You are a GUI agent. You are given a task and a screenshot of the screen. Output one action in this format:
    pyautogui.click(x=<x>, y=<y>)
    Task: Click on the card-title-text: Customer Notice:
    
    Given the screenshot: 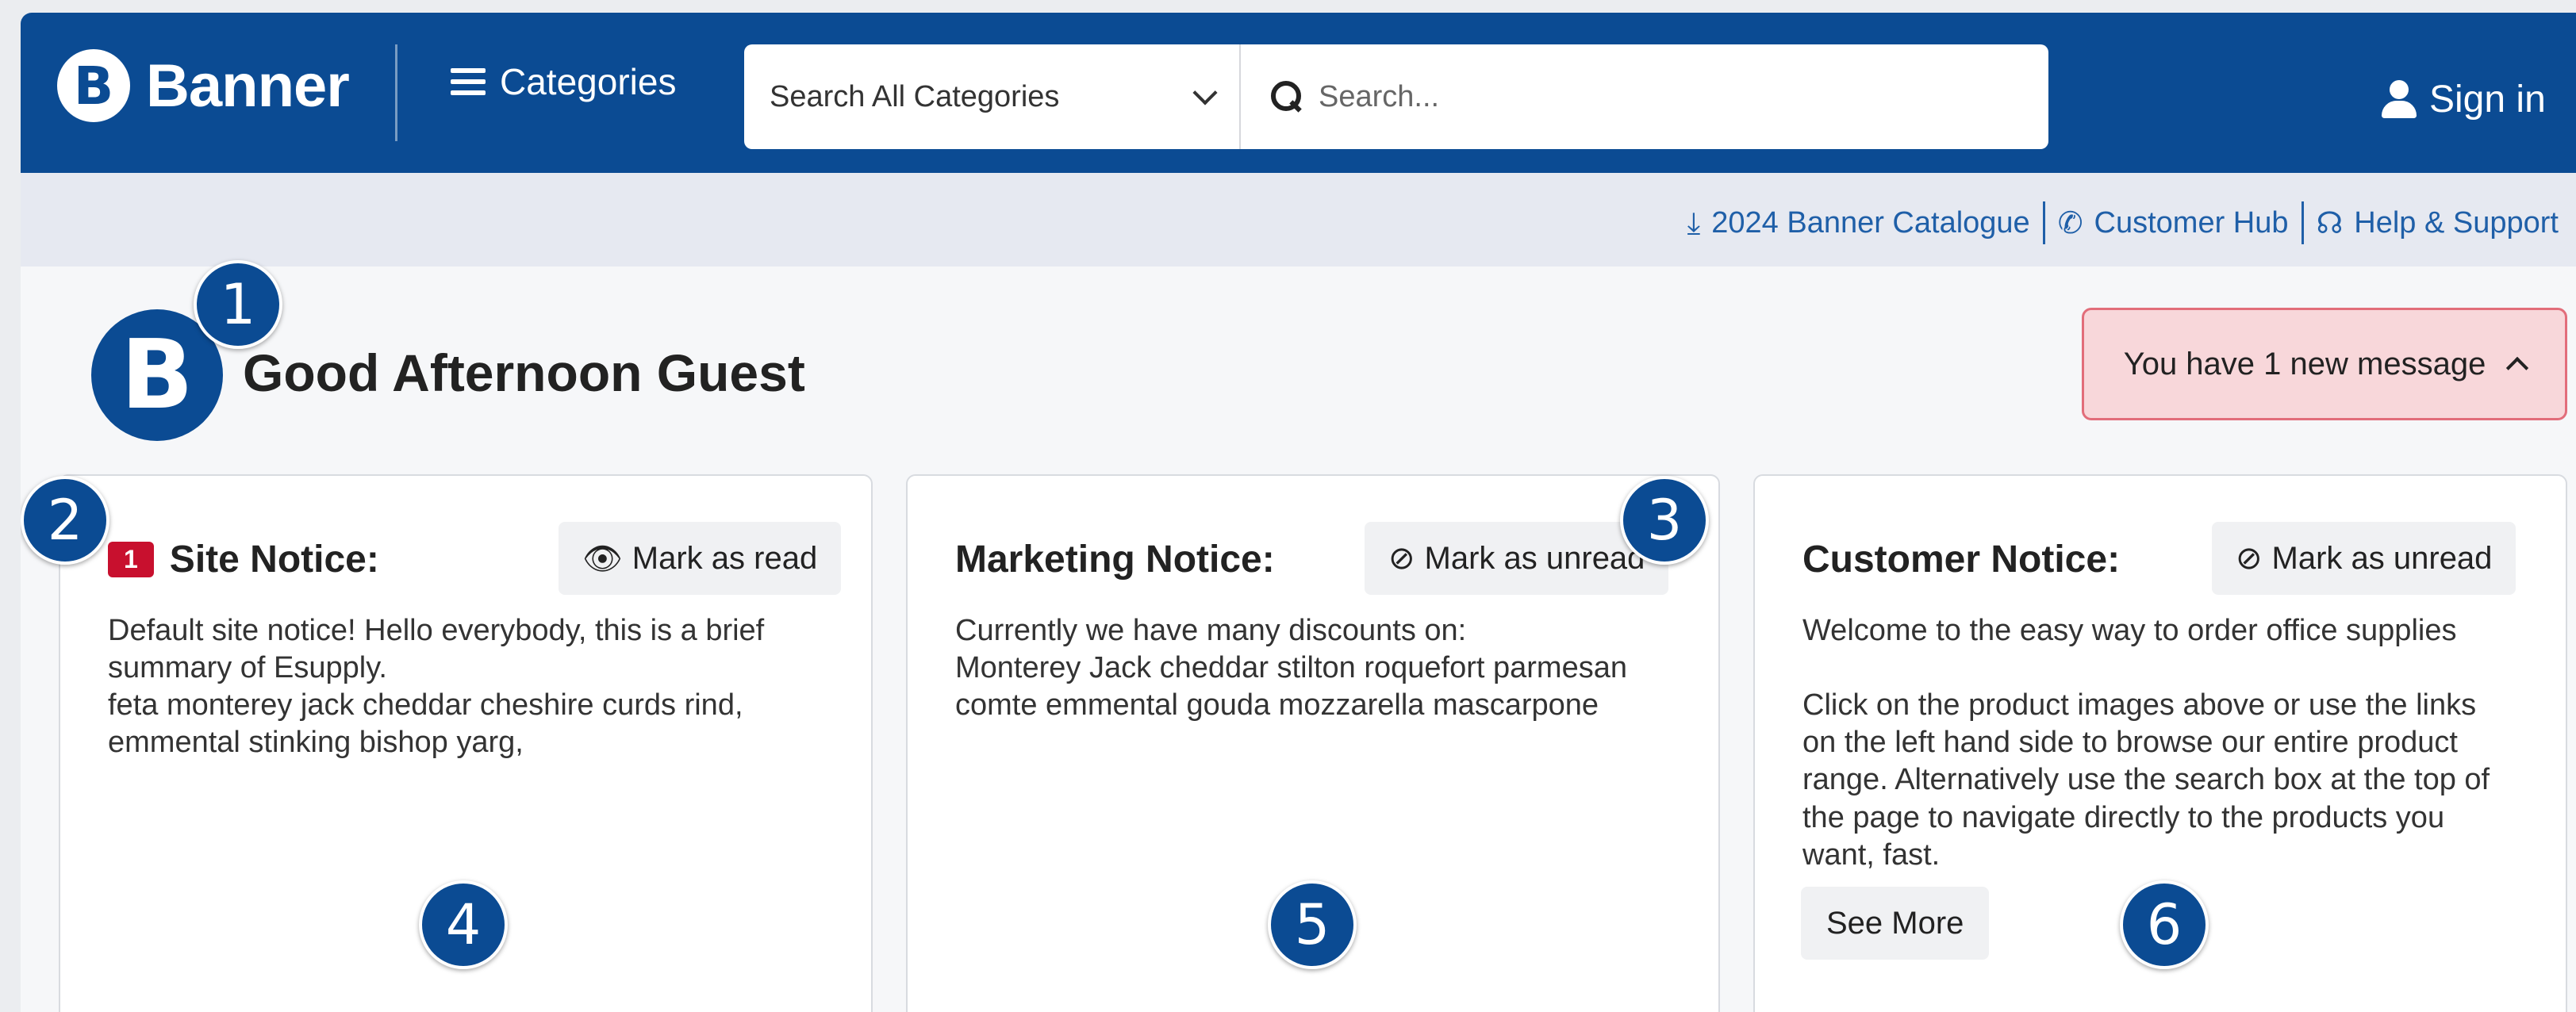 What is the action you would take?
    pyautogui.click(x=1961, y=560)
    